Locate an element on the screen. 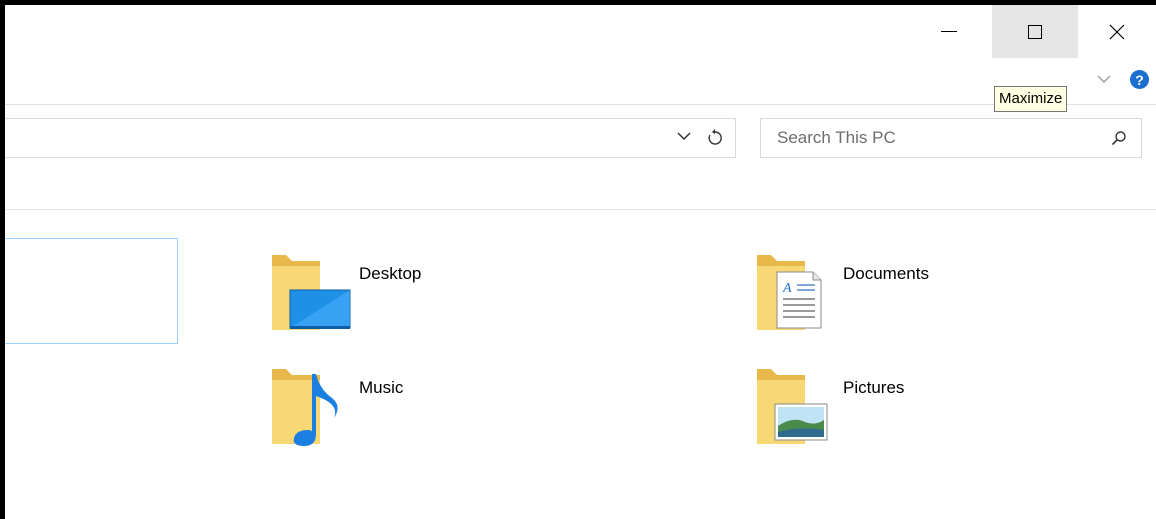 The image size is (1156, 519). folder-desktop is located at coordinates (313, 292).